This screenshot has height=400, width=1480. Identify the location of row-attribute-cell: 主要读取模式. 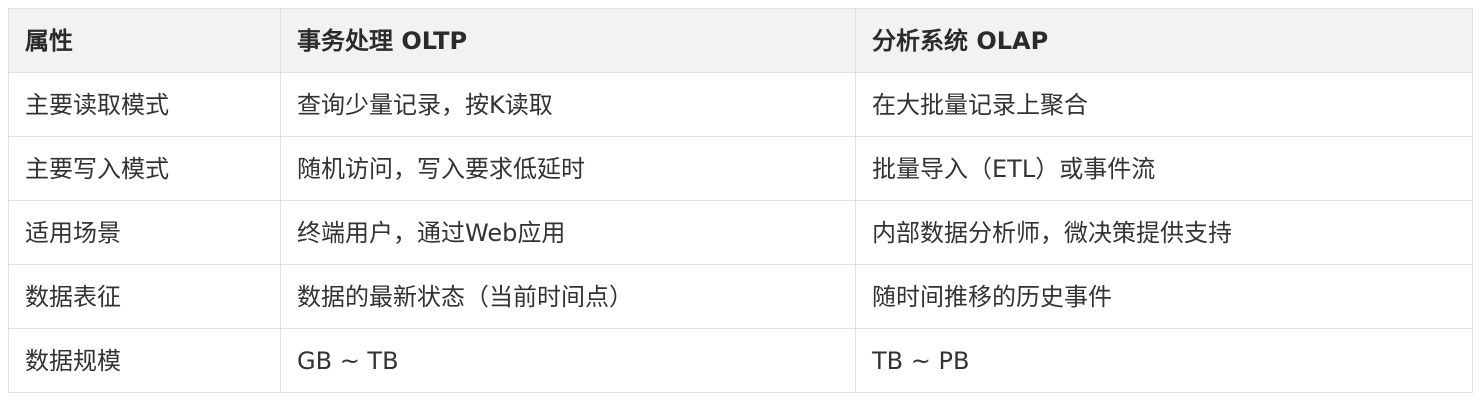
(144, 104).